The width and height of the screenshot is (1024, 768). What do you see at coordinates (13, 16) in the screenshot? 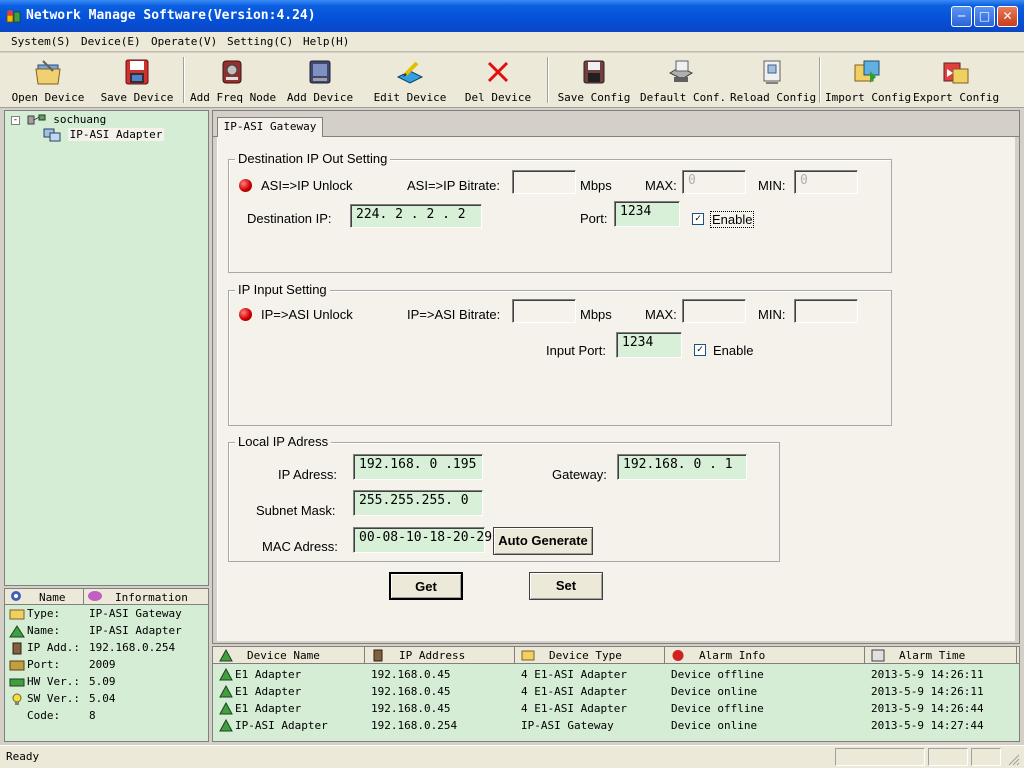
I see `app-icon` at bounding box center [13, 16].